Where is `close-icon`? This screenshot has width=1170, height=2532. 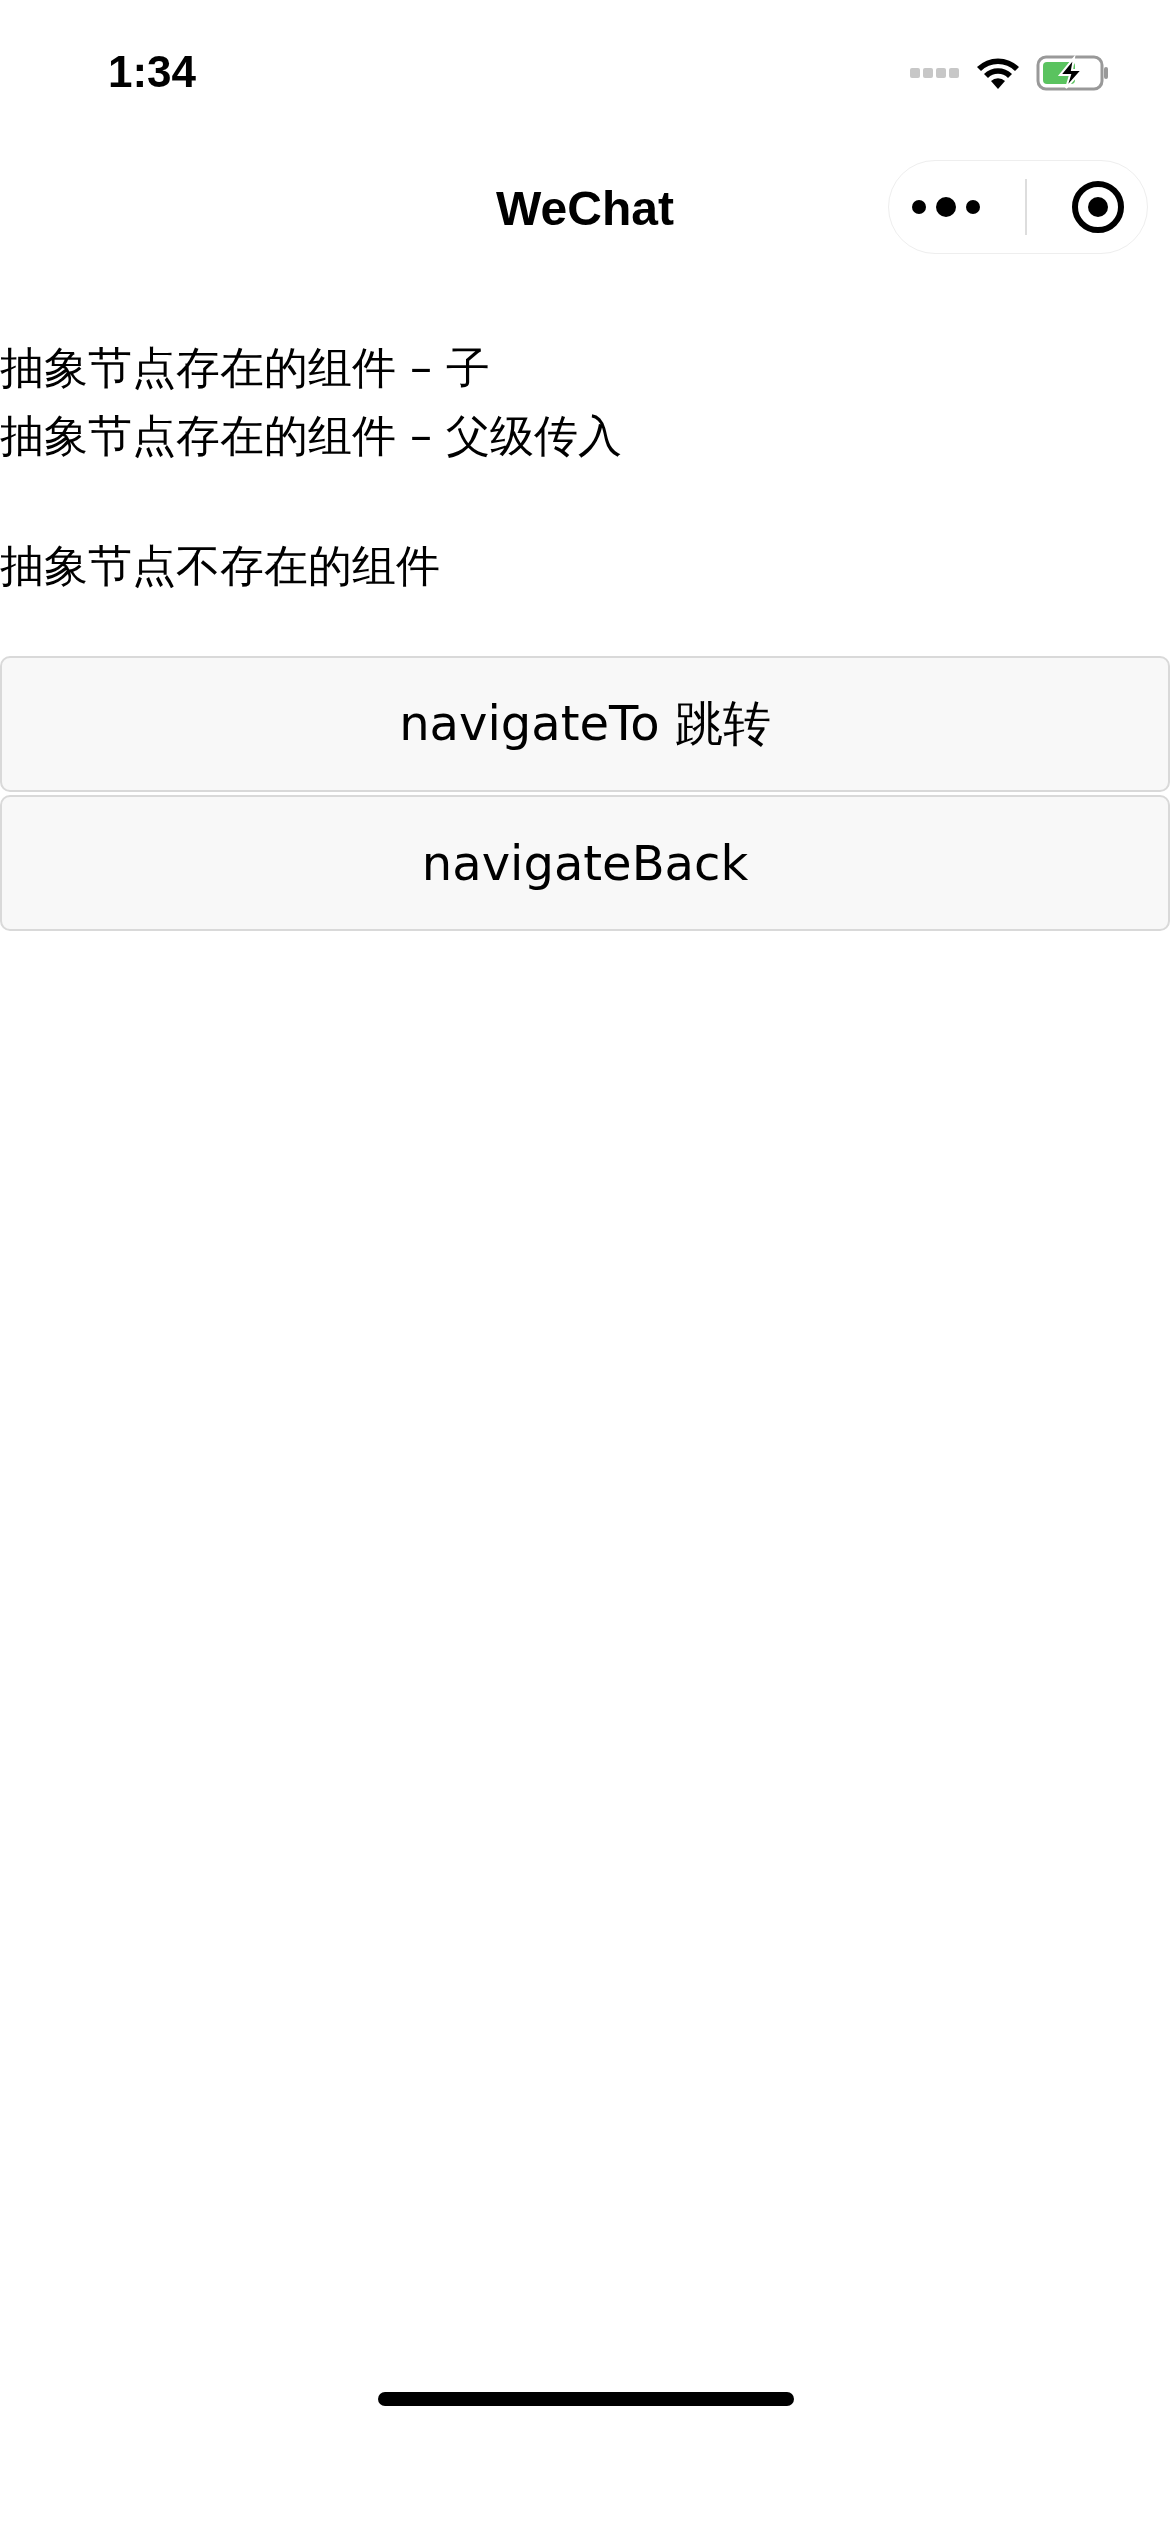 close-icon is located at coordinates (1097, 207).